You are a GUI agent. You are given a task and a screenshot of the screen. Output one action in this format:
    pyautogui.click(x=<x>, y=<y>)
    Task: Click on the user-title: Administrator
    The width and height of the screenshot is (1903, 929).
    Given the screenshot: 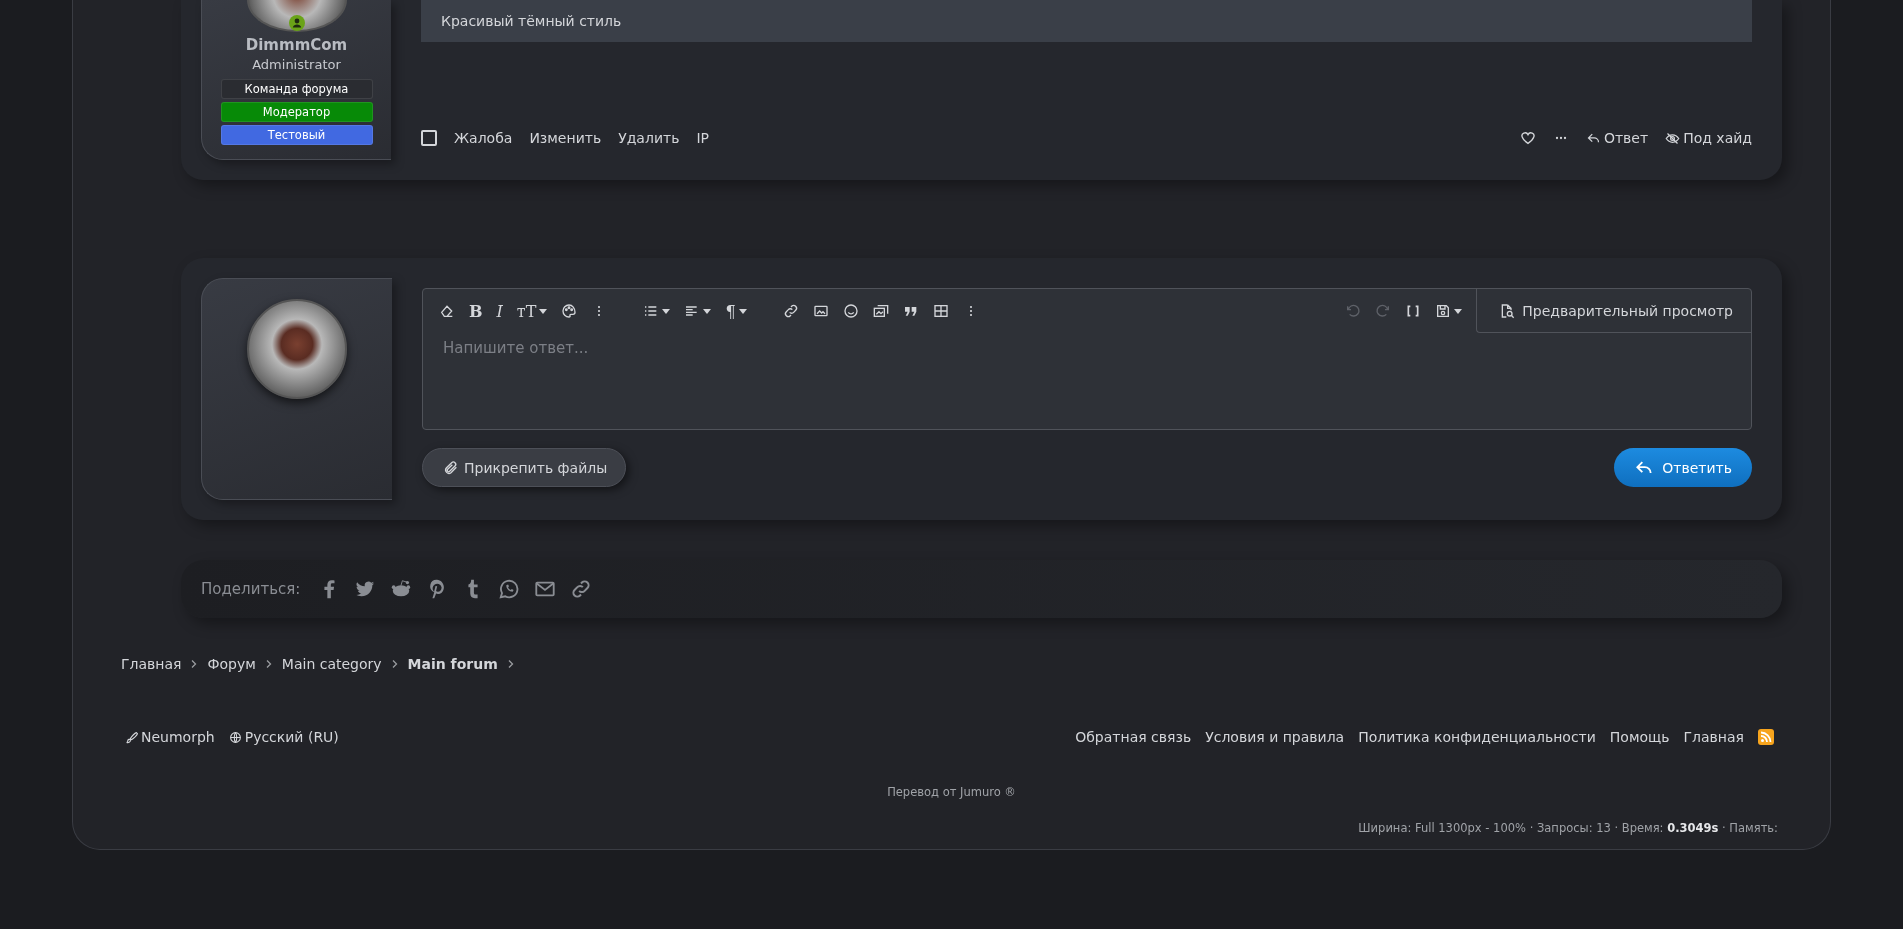 What is the action you would take?
    pyautogui.click(x=296, y=64)
    